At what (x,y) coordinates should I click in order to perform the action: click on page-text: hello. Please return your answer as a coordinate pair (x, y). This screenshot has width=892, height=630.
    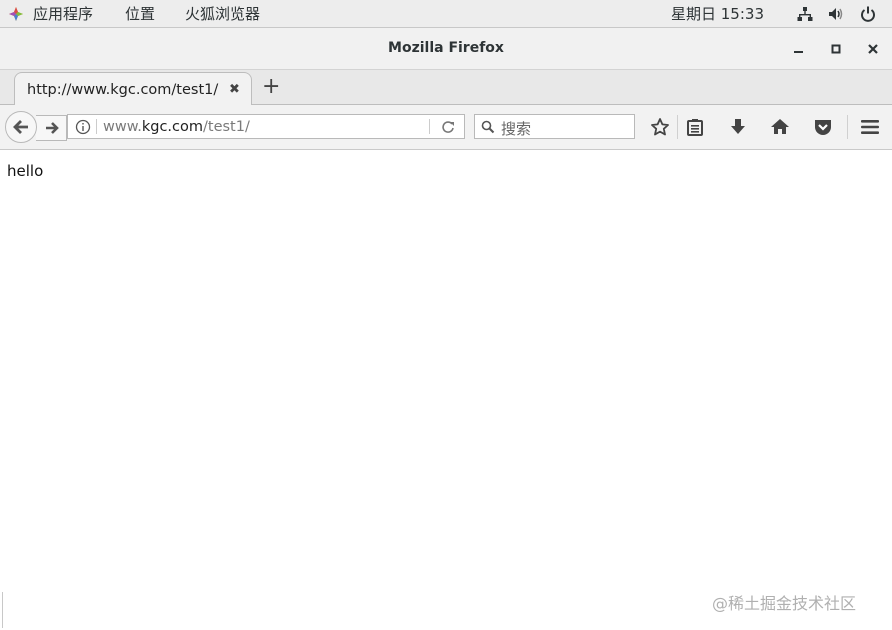
    Looking at the image, I should click on (25, 171).